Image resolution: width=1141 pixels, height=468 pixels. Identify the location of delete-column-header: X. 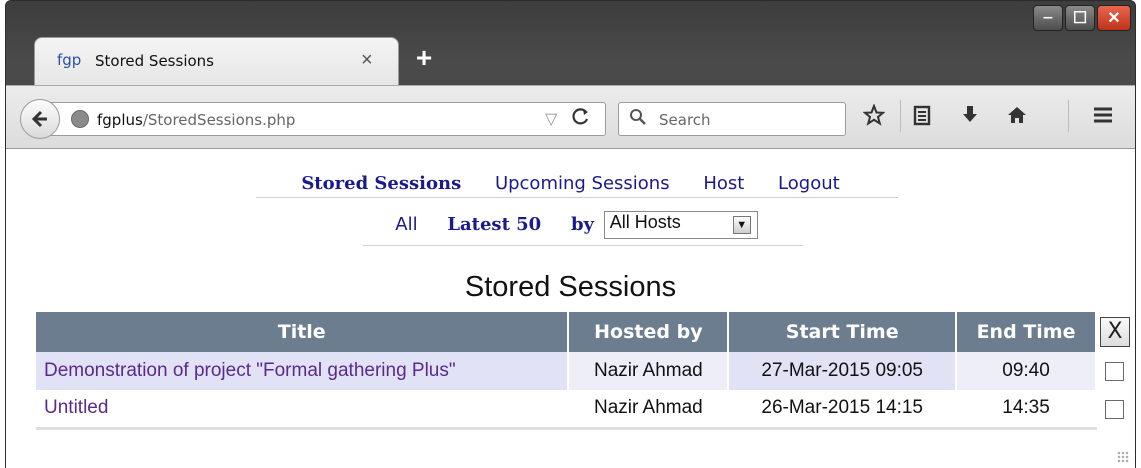
(1114, 332).